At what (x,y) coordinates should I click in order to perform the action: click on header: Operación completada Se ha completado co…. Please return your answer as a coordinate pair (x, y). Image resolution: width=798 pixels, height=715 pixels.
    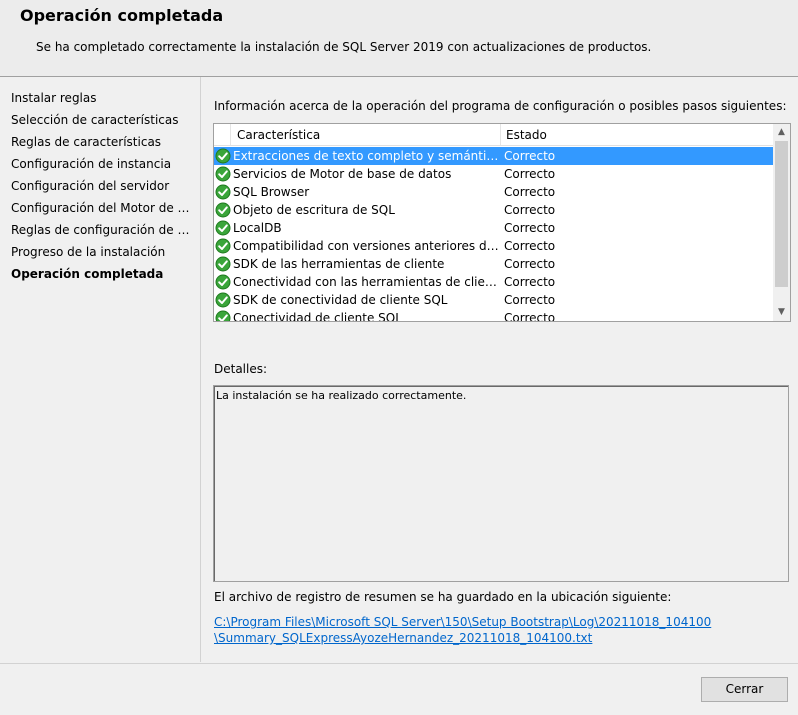
    Looking at the image, I should click on (399, 38).